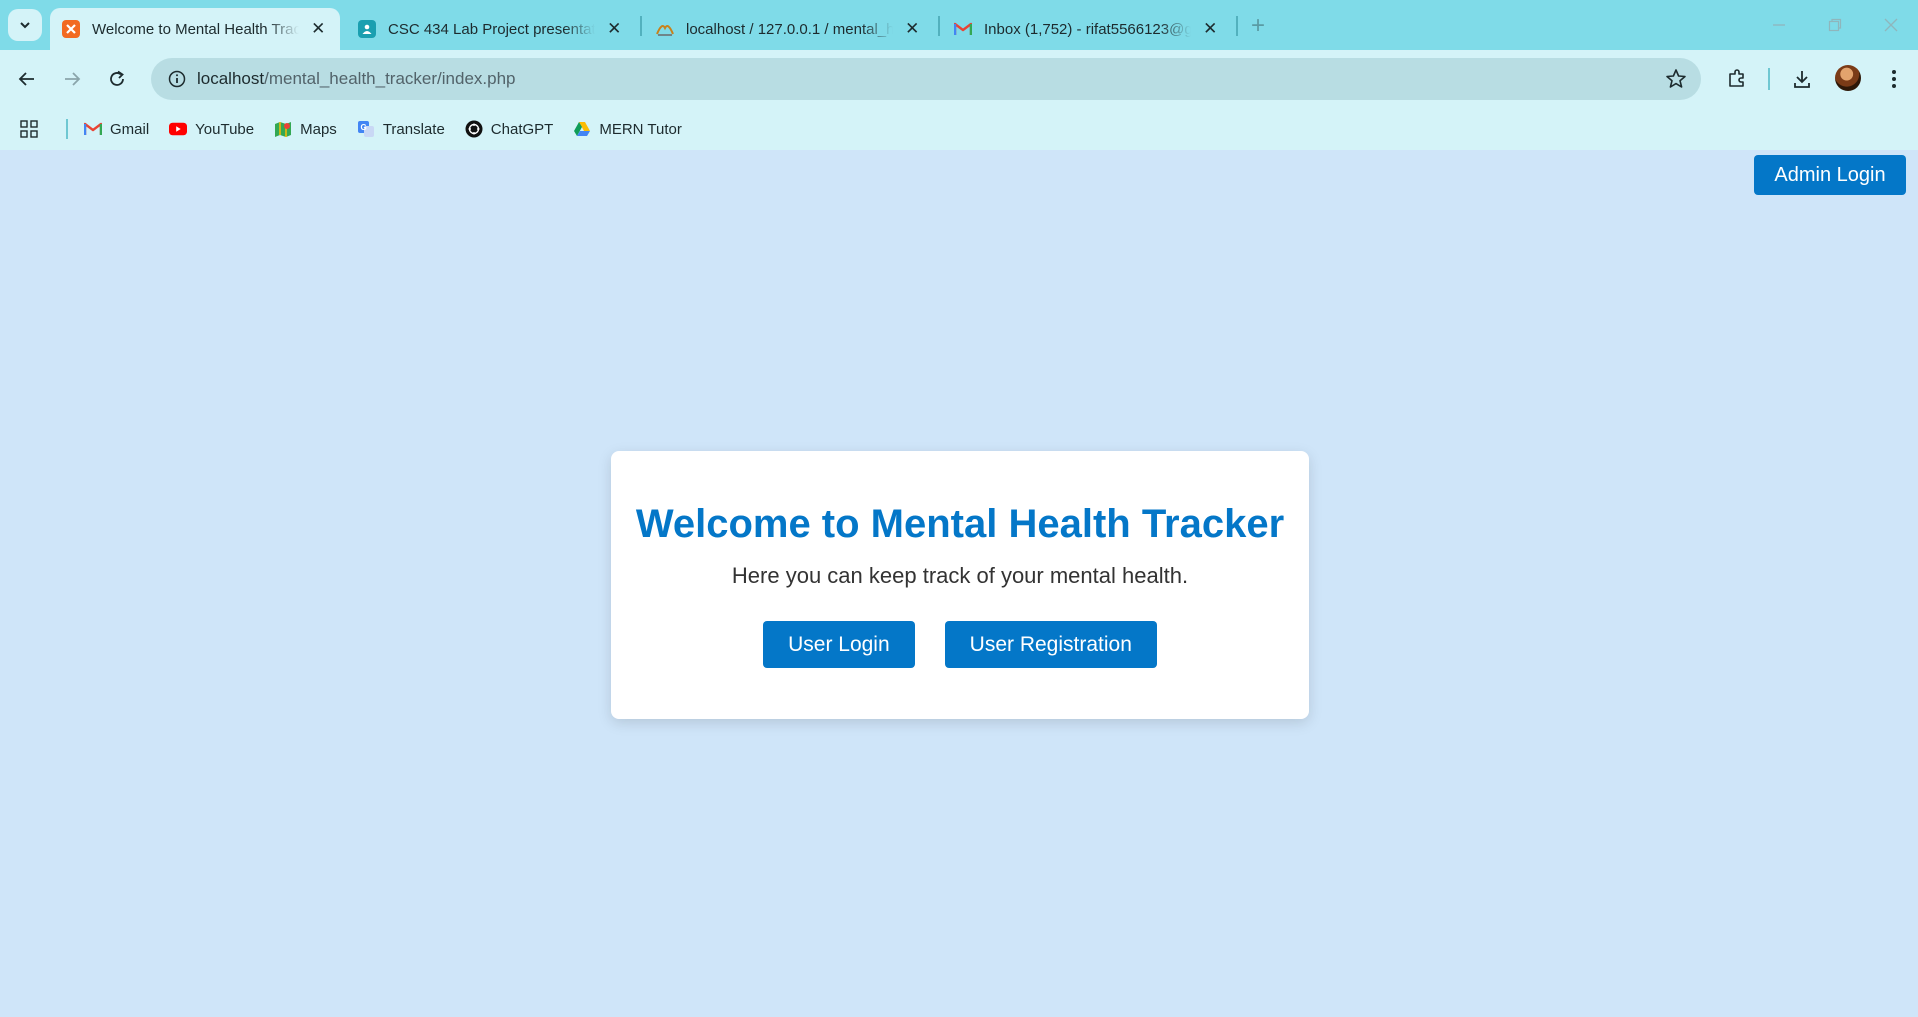  Describe the element at coordinates (117, 79) in the screenshot. I see `reload-icon` at that location.